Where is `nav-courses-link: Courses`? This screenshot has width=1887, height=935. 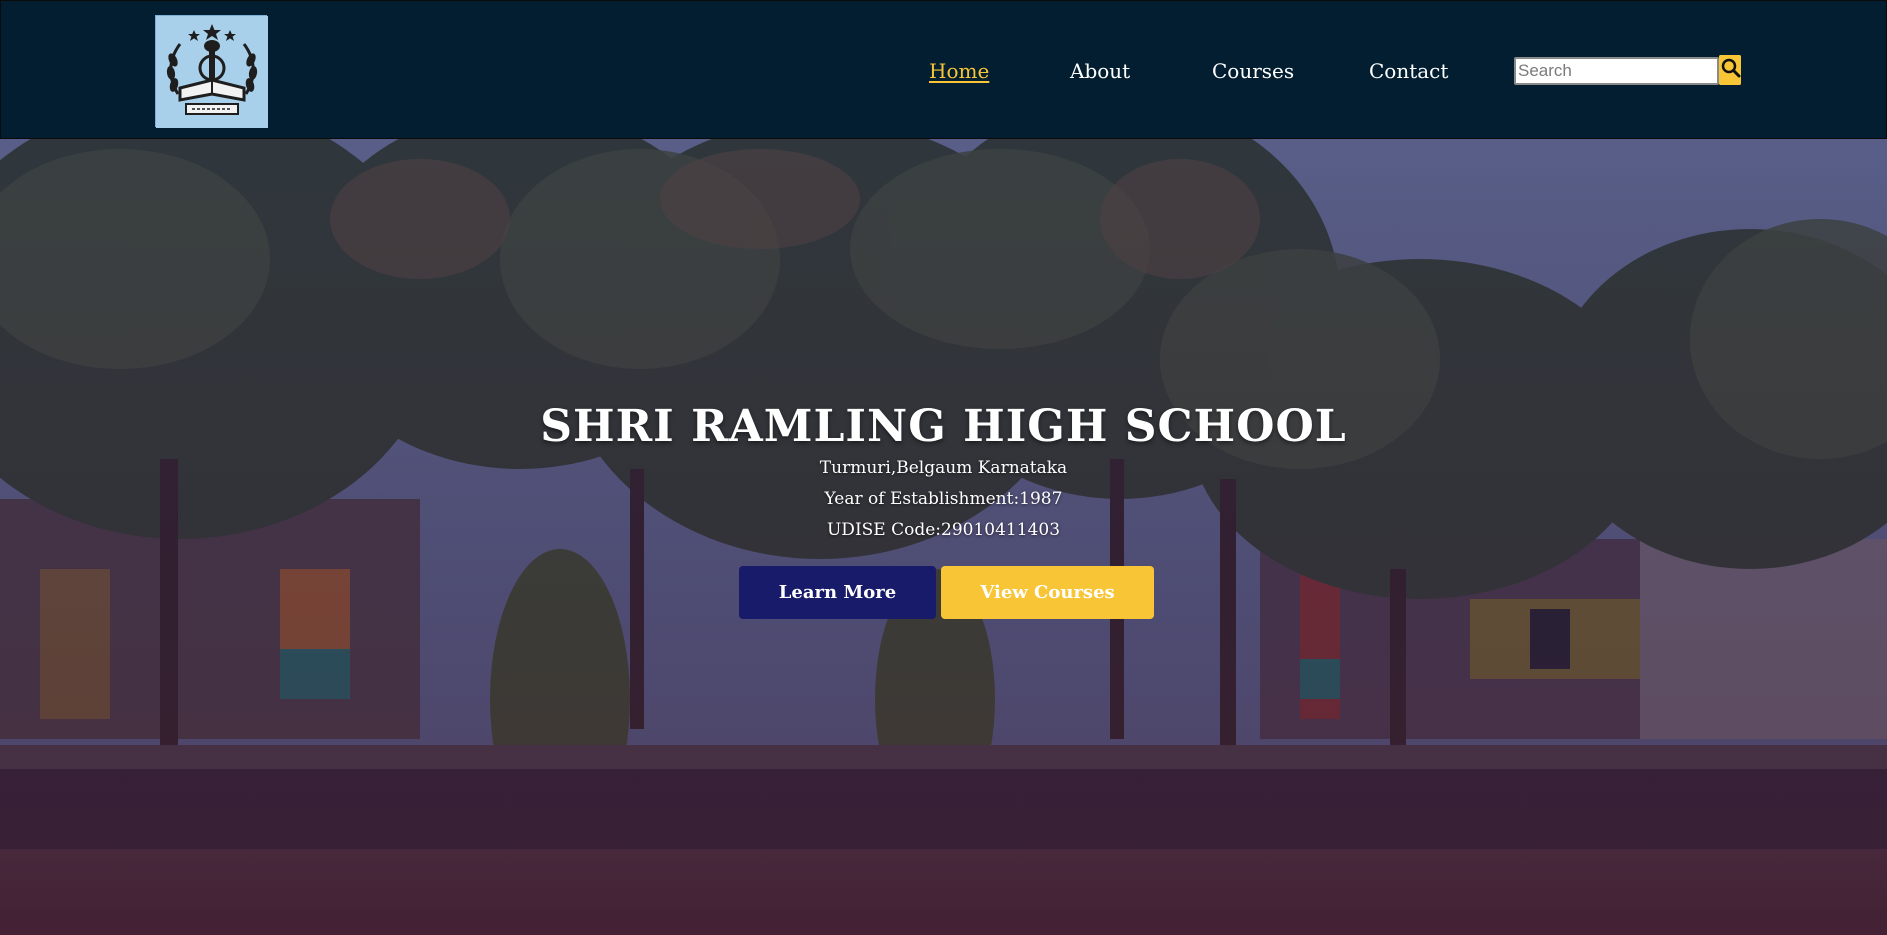
nav-courses-link: Courses is located at coordinates (1253, 71).